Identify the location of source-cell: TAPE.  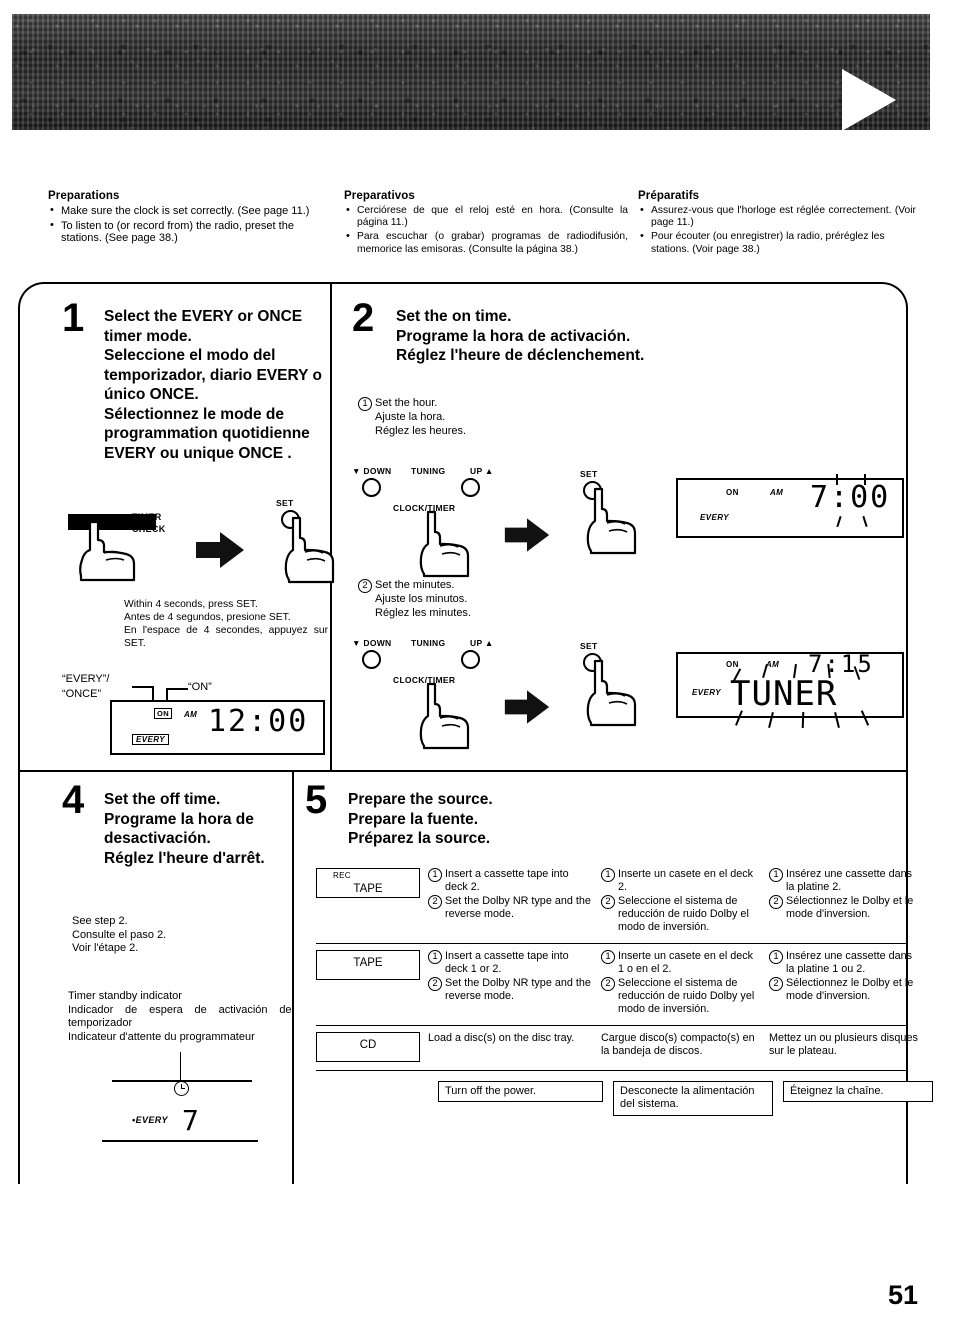
(372, 966).